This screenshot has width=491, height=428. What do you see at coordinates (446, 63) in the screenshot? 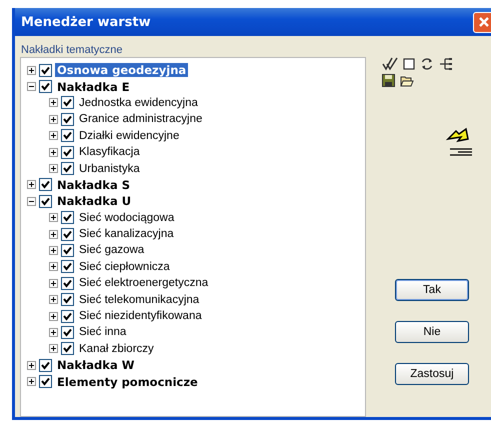
I see `hierarchy-icon` at bounding box center [446, 63].